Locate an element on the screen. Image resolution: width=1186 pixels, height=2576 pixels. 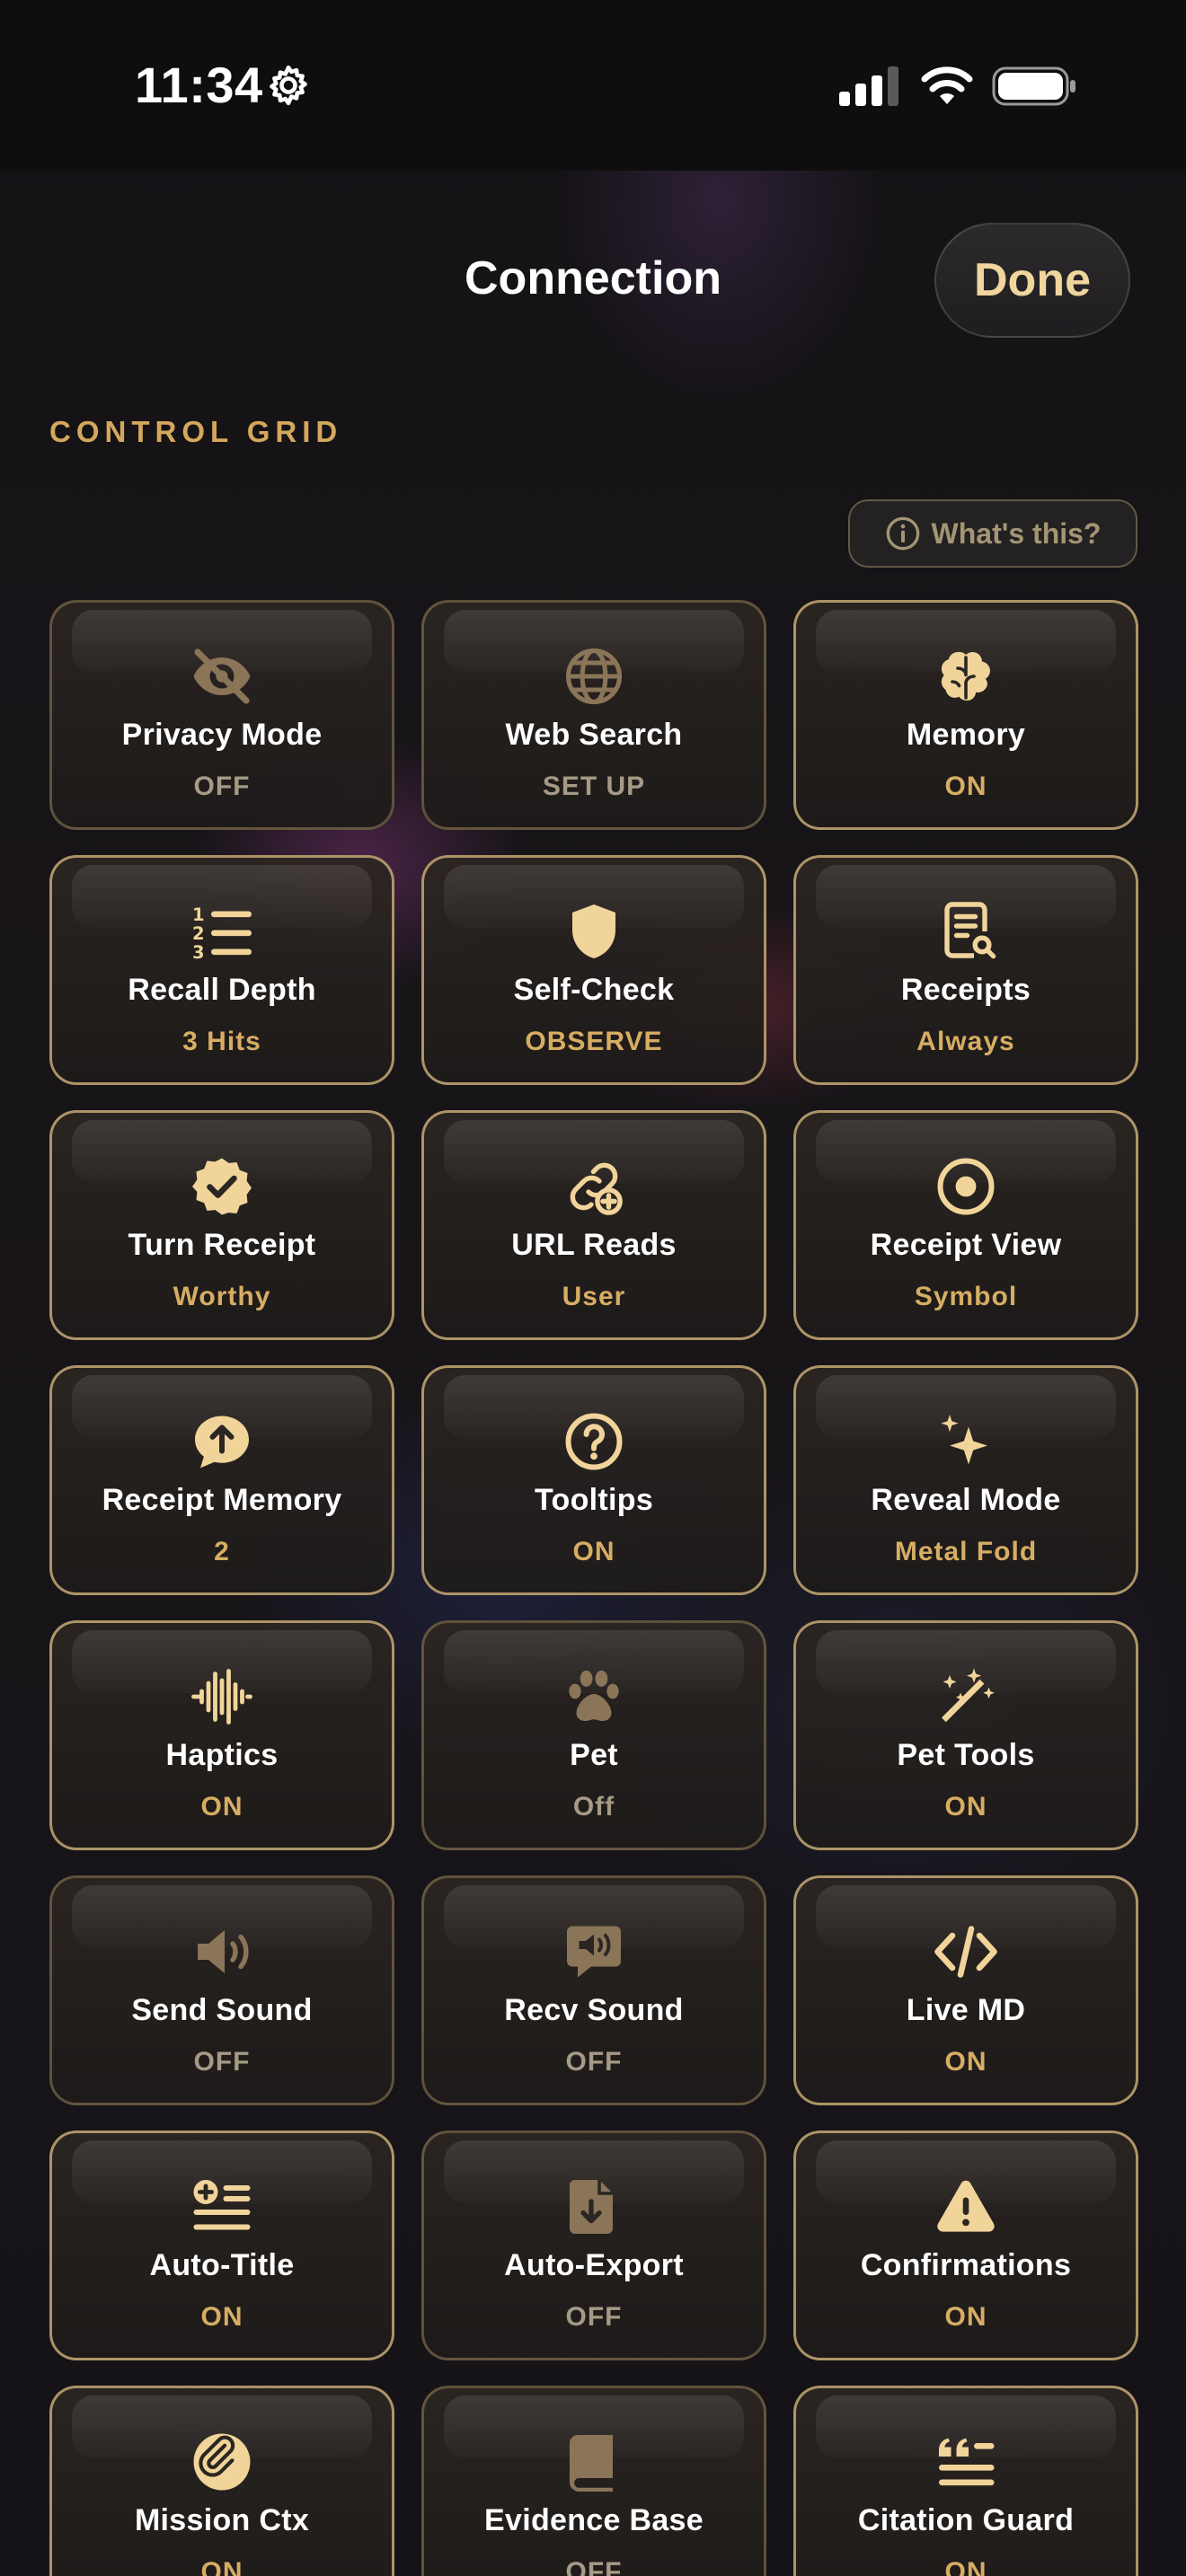
document-download-icon is located at coordinates (594, 2207).